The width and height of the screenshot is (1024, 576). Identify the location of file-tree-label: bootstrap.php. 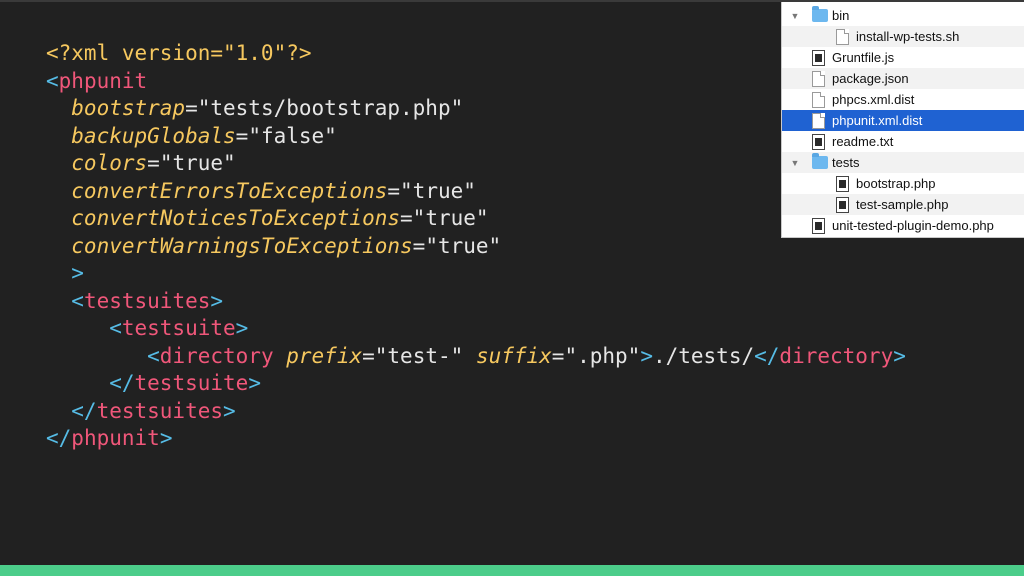
(896, 183).